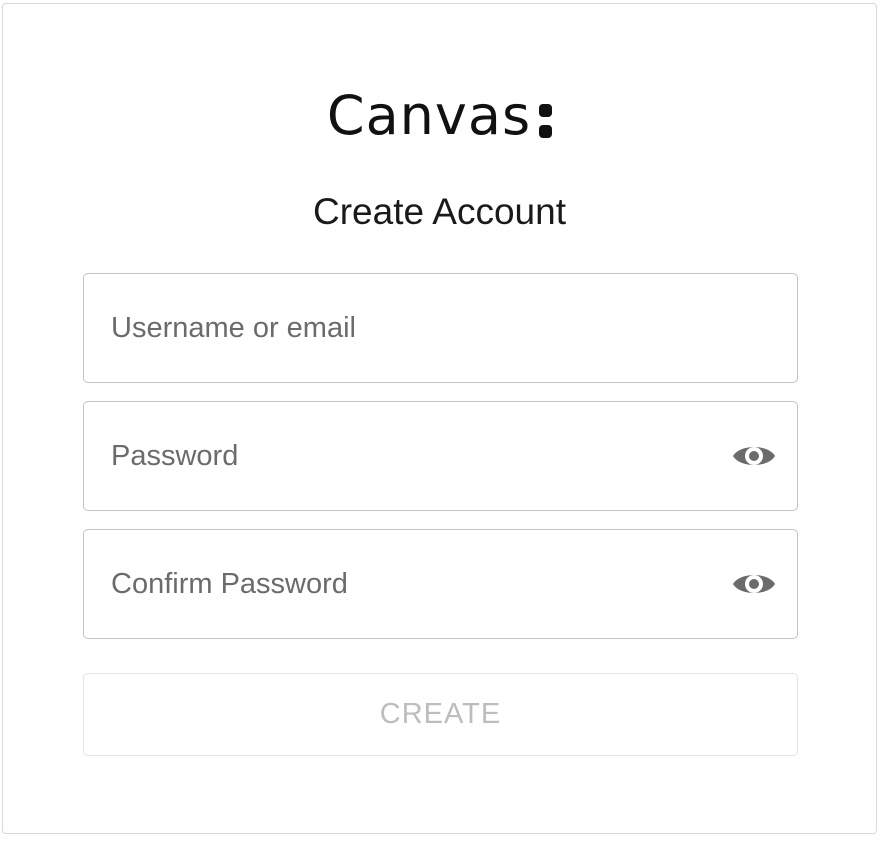 The width and height of the screenshot is (880, 842). I want to click on password-field, so click(440, 456).